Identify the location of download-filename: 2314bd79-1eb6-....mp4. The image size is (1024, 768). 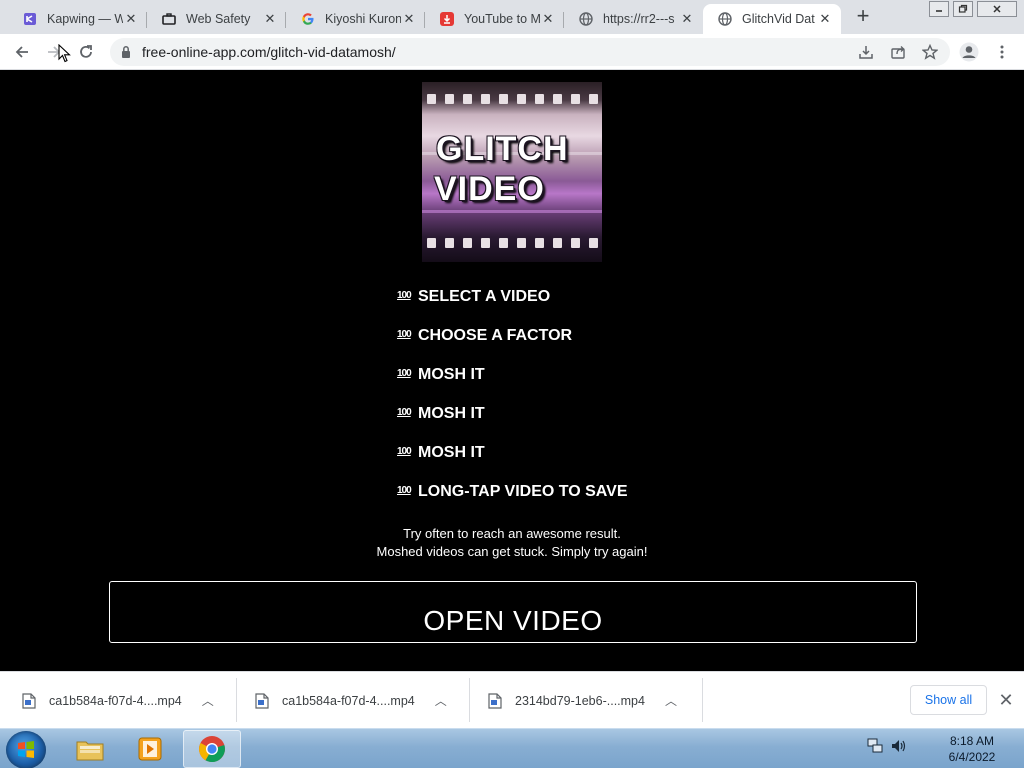
(580, 700).